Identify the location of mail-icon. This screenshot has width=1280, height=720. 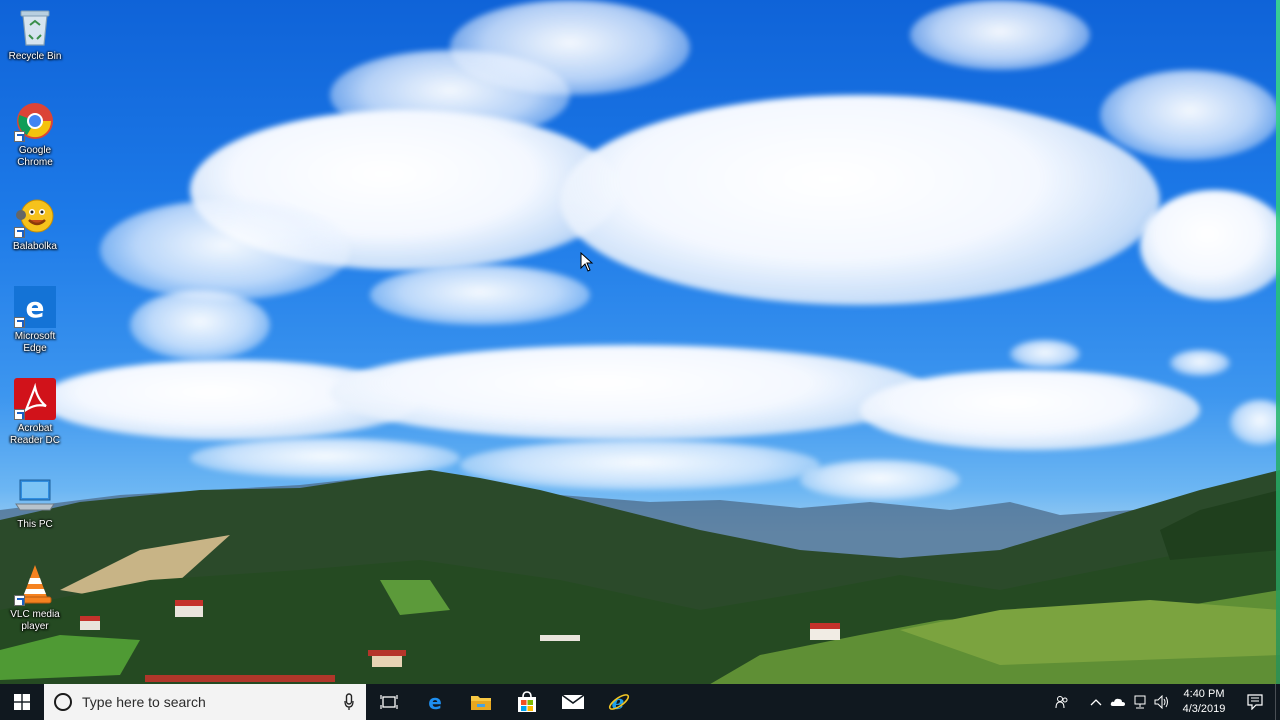
(573, 701).